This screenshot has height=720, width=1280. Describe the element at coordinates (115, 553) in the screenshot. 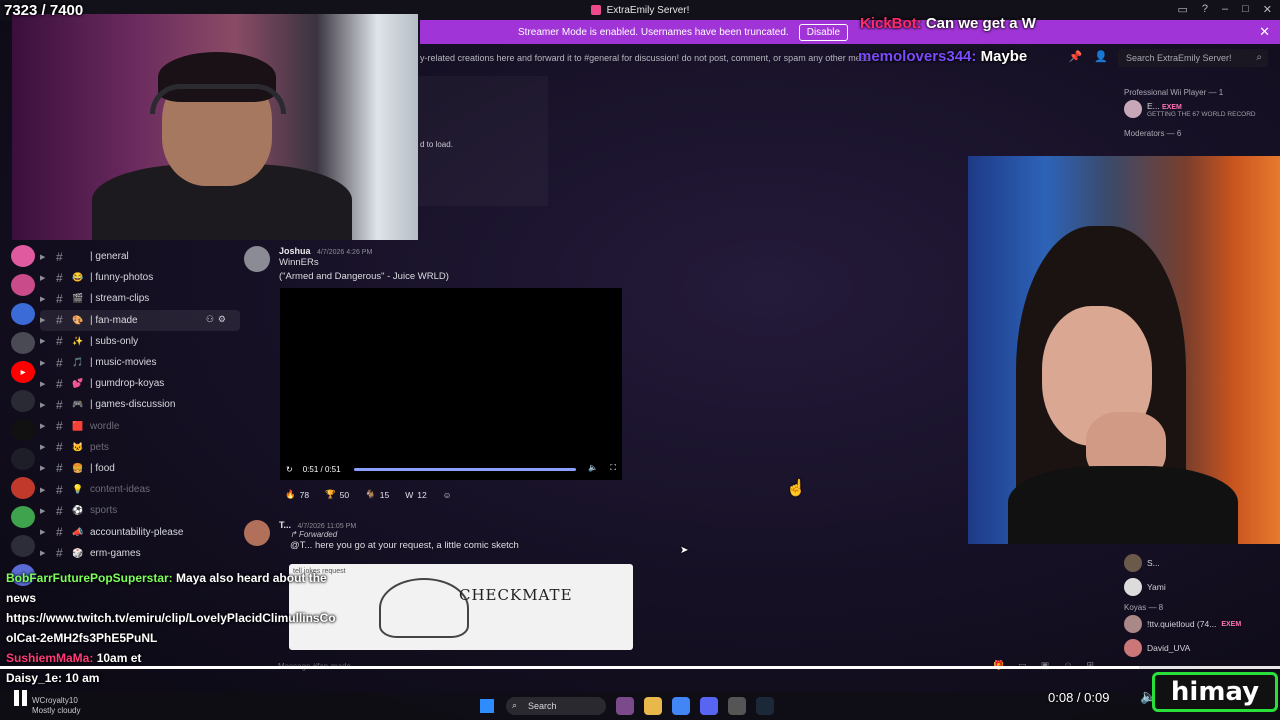

I see `channel-name: erm-games` at that location.